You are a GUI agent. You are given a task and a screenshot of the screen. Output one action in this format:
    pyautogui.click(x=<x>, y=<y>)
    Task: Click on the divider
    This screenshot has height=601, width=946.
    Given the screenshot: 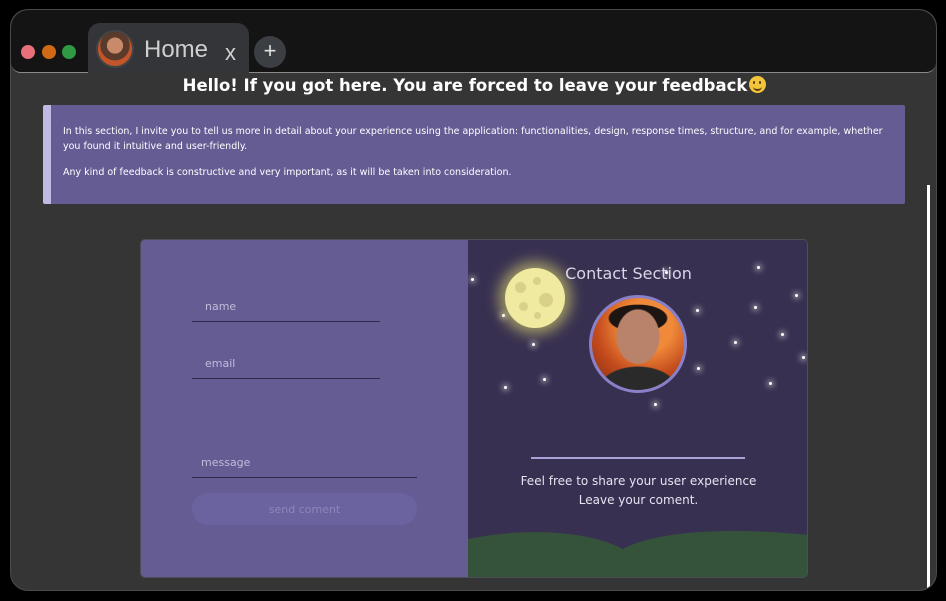 What is the action you would take?
    pyautogui.click(x=638, y=458)
    